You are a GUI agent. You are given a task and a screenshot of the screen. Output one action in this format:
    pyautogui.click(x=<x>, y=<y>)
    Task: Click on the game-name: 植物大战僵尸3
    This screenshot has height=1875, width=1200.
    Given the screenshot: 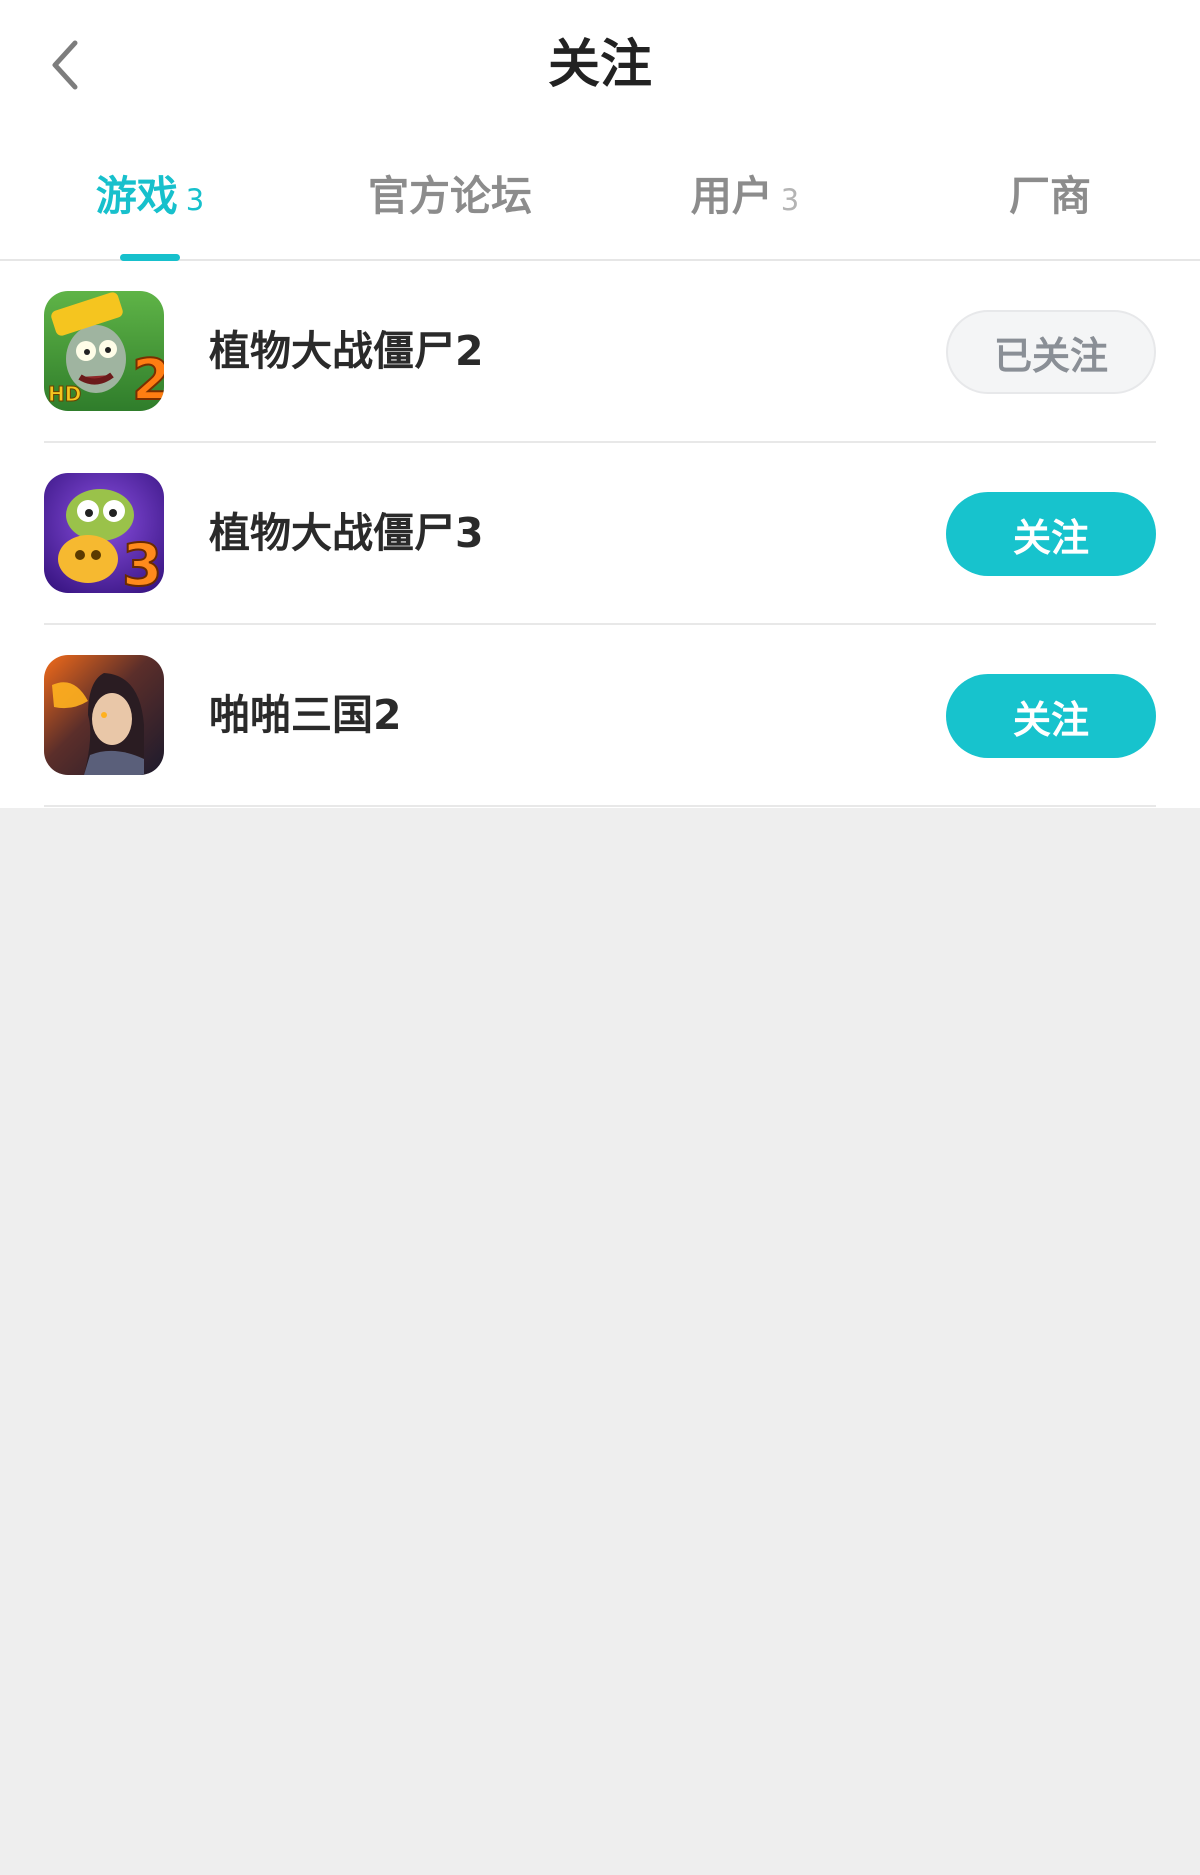 What is the action you would take?
    pyautogui.click(x=346, y=533)
    